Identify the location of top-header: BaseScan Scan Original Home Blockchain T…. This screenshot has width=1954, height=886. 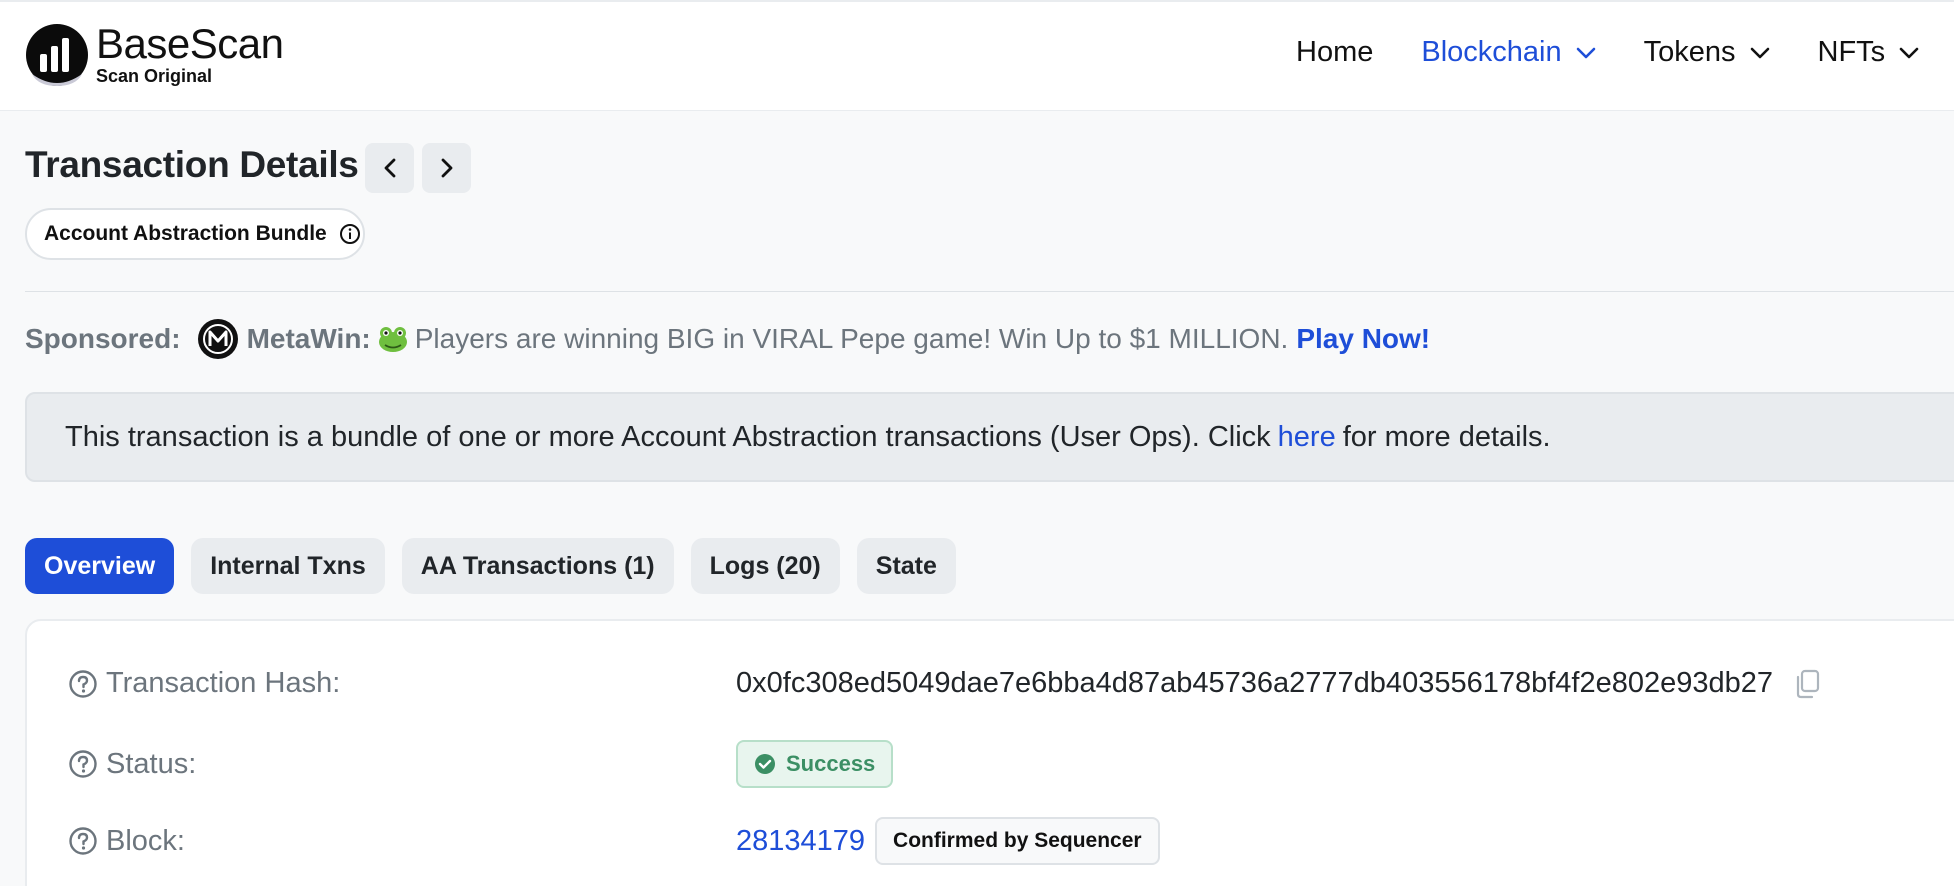
(977, 55).